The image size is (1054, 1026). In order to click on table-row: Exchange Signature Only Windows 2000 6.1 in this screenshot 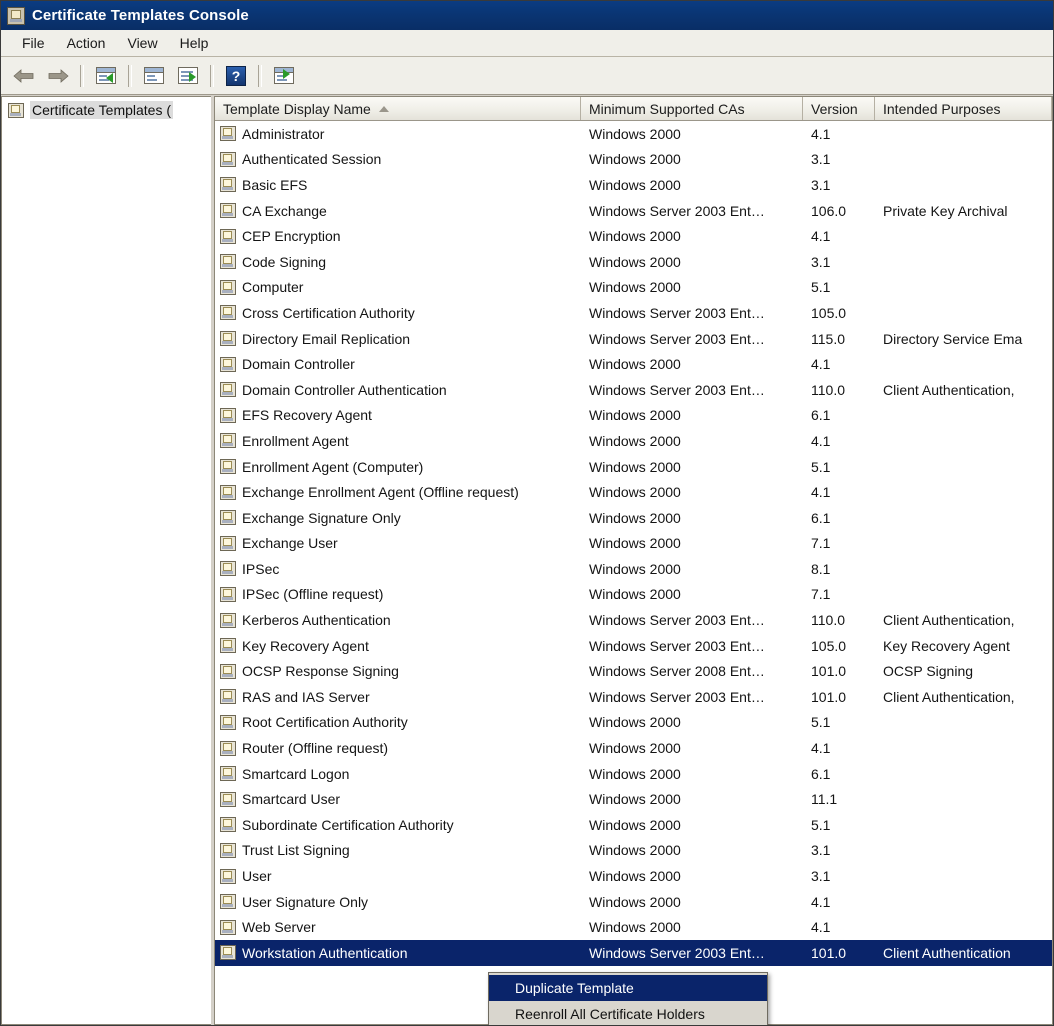, I will do `click(633, 518)`.